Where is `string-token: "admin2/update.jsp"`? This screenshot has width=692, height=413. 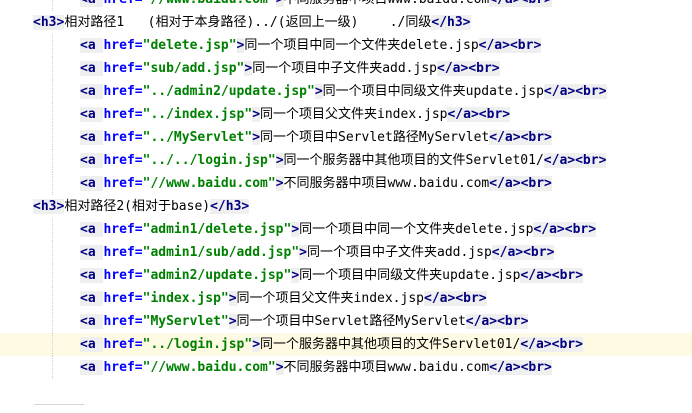 string-token: "admin2/update.jsp" is located at coordinates (217, 275).